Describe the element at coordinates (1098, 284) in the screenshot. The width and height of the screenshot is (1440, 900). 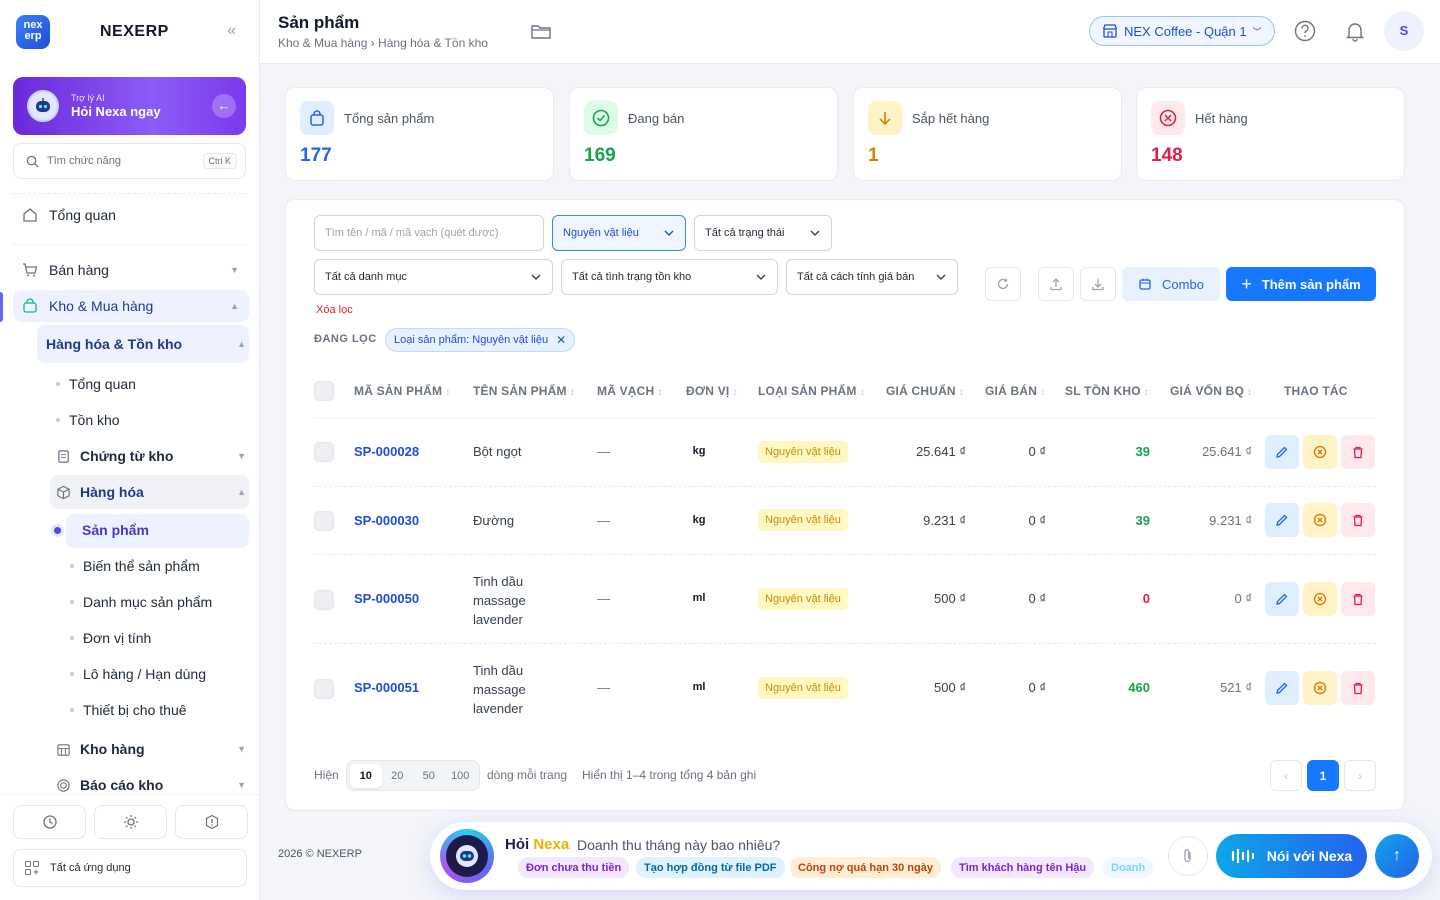
I see `import-button` at that location.